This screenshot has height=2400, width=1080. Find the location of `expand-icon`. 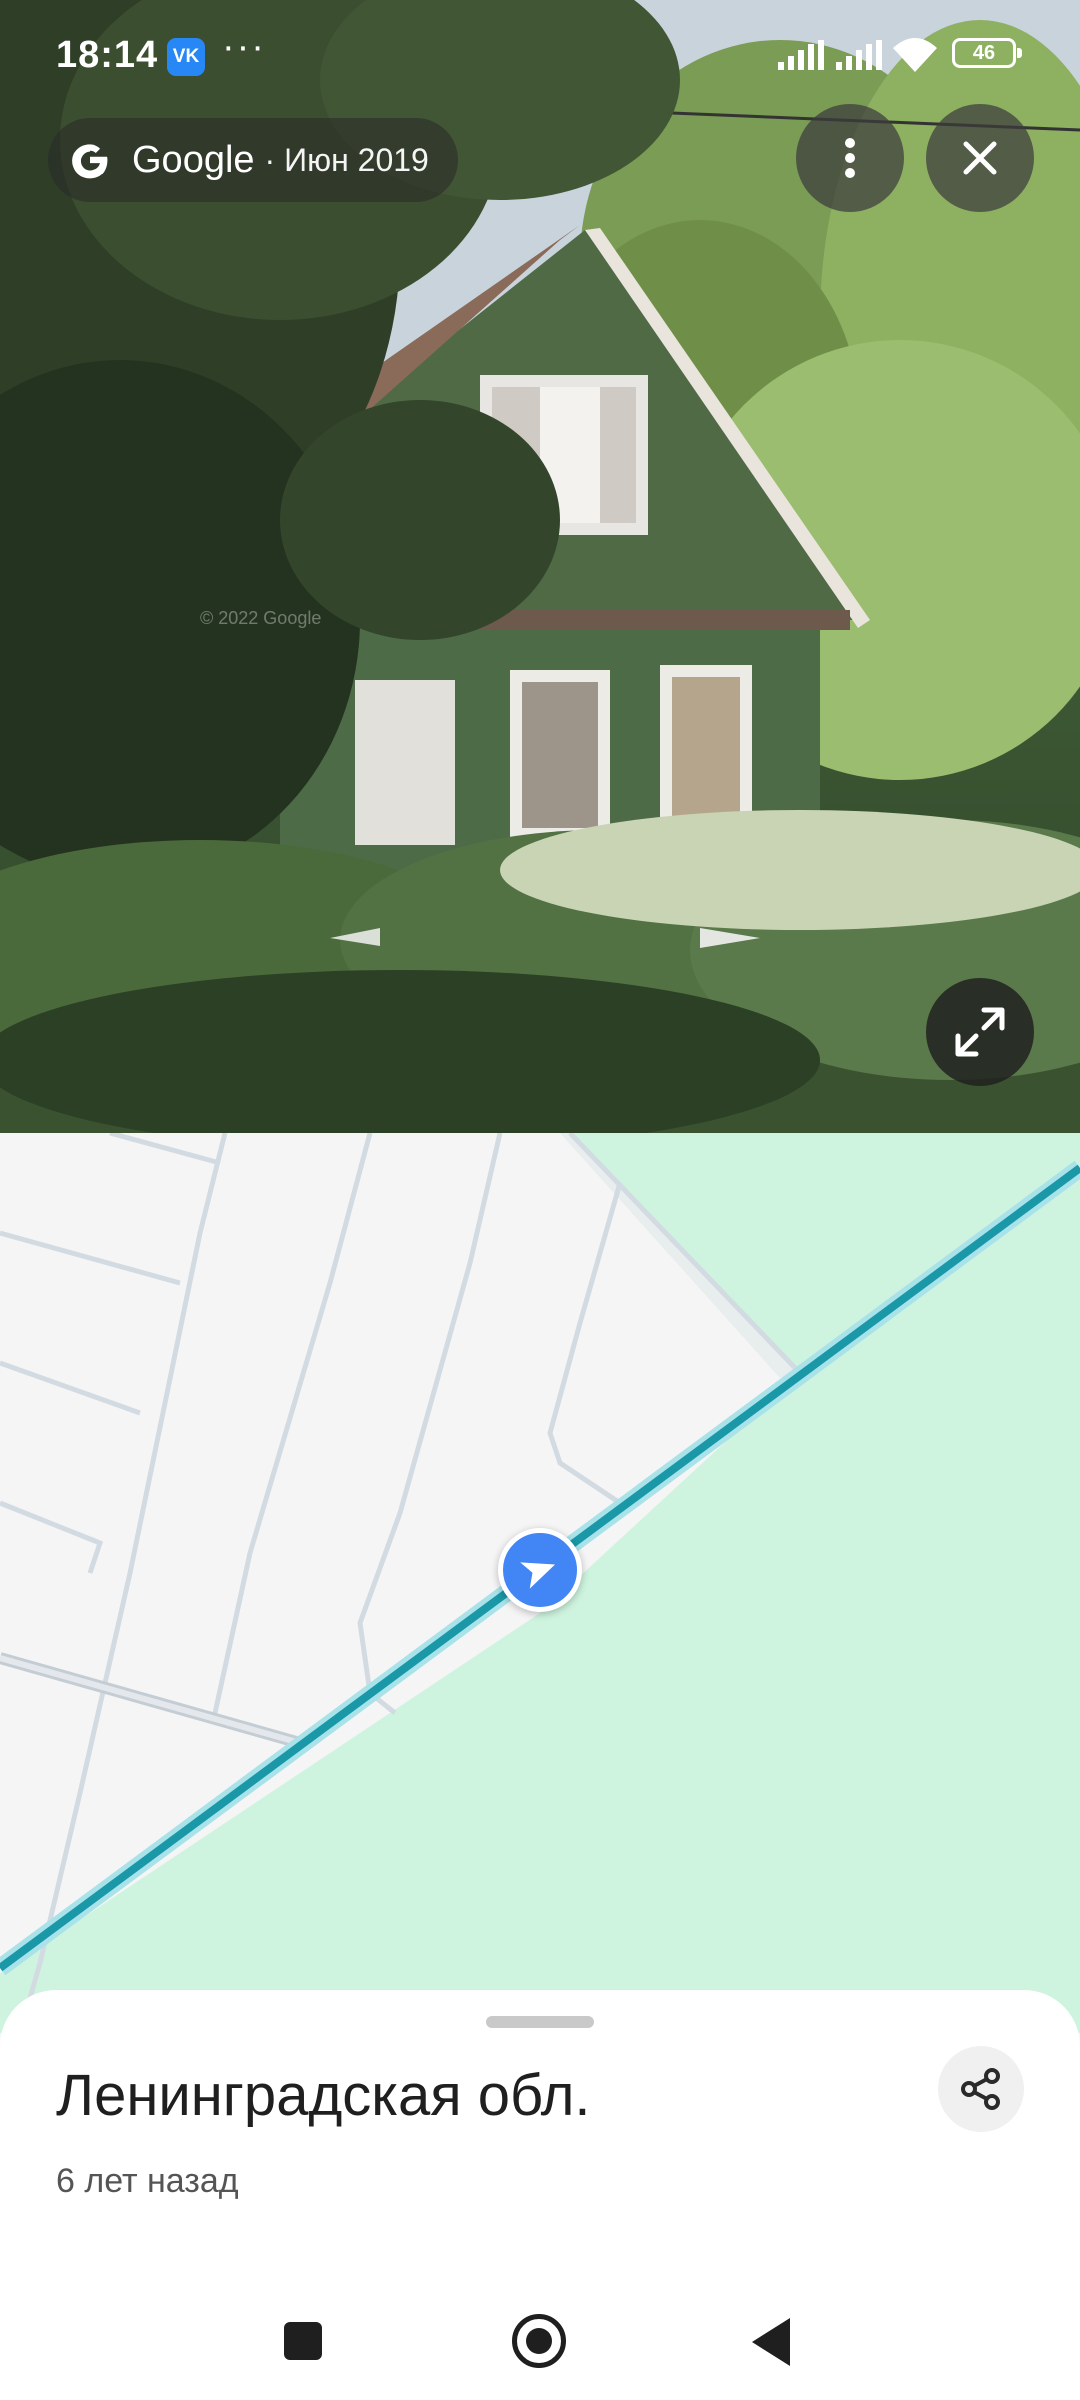

expand-icon is located at coordinates (980, 1032).